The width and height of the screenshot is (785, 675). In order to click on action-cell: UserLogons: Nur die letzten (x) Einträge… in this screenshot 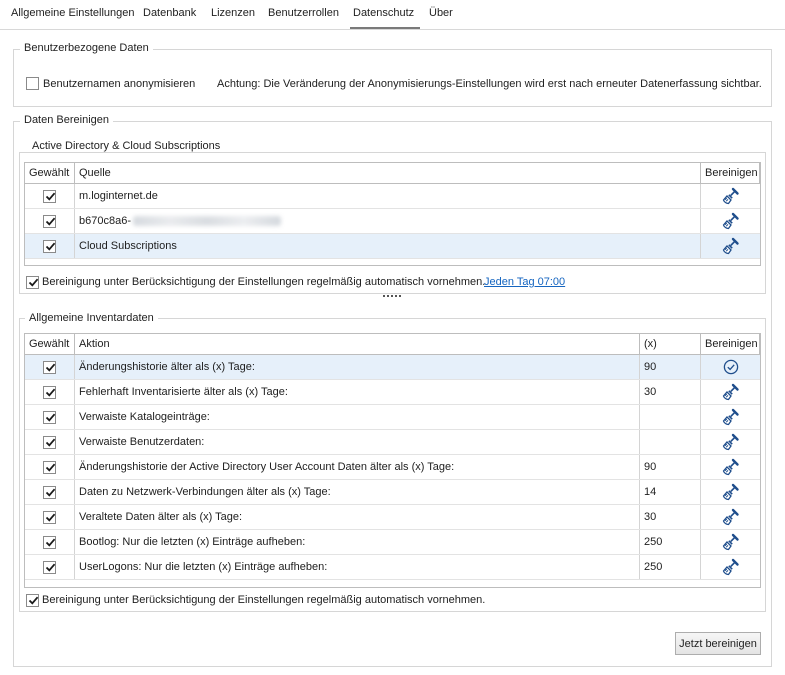, I will do `click(357, 567)`.